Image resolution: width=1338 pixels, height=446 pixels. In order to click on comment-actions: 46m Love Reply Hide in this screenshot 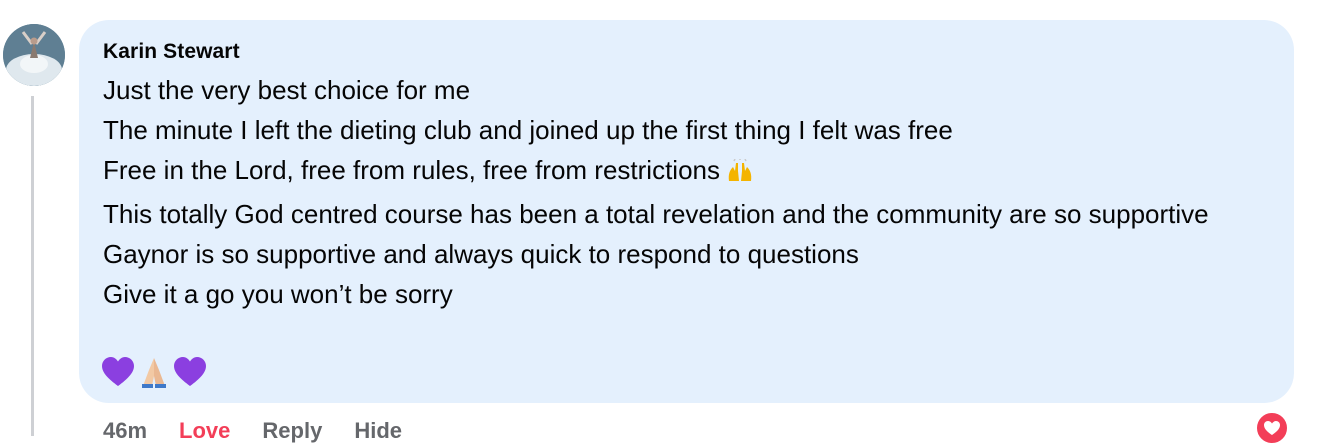, I will do `click(268, 431)`.